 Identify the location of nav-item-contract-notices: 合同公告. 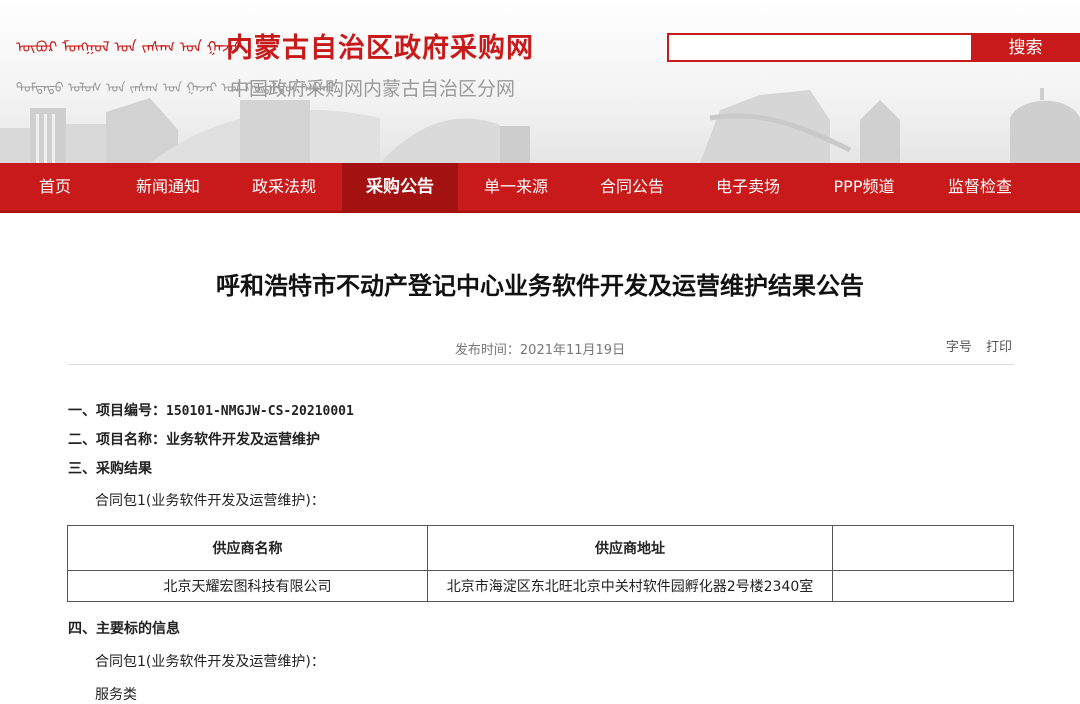
(632, 187).